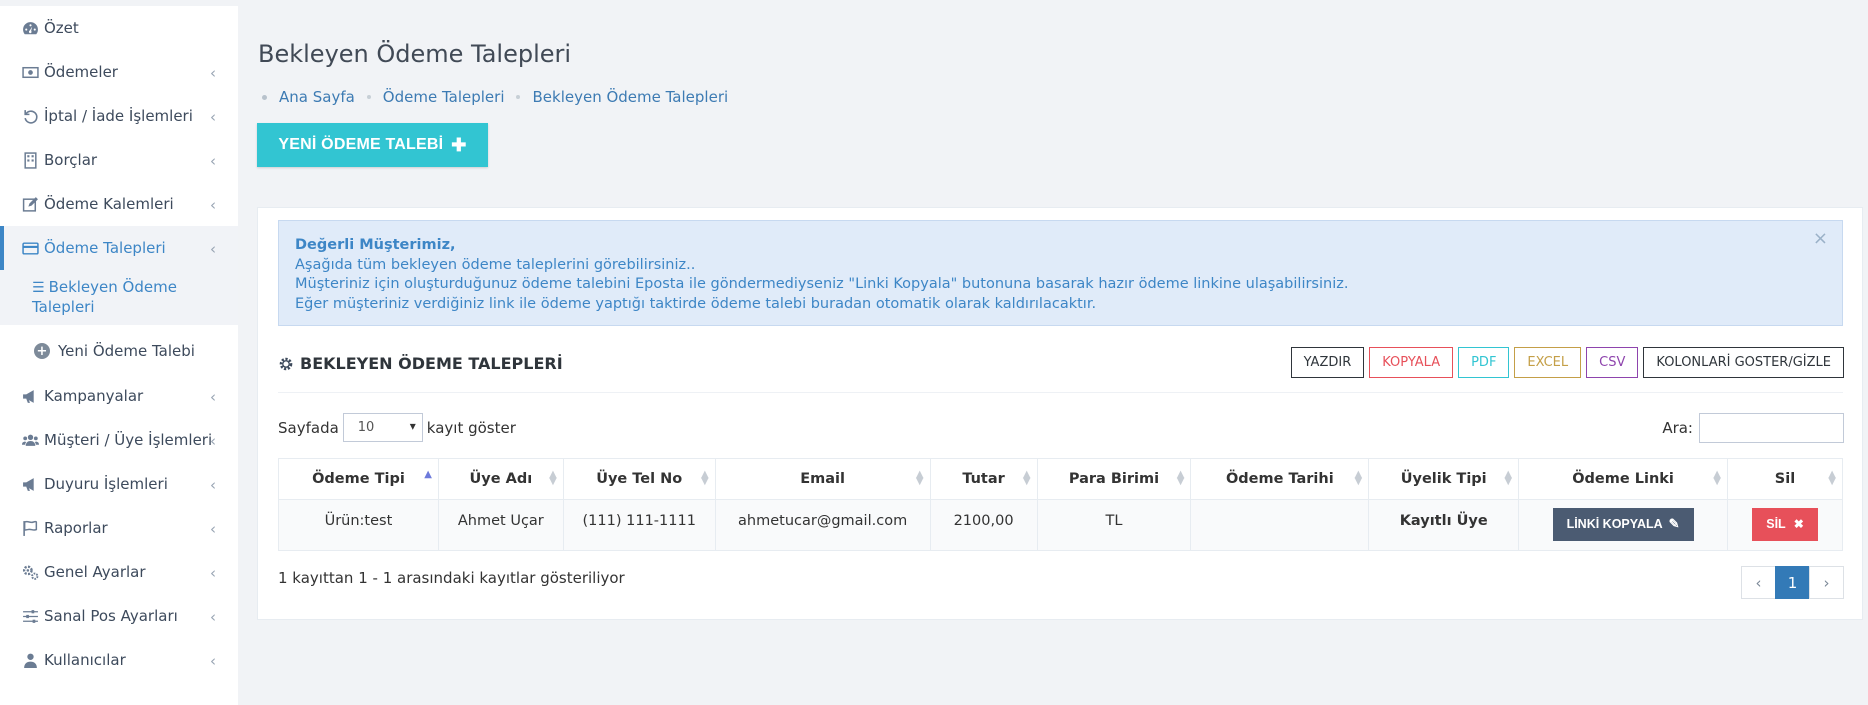 This screenshot has height=705, width=1868. I want to click on sidebar-item-label: İptal / İade İşlemleri, so click(118, 116).